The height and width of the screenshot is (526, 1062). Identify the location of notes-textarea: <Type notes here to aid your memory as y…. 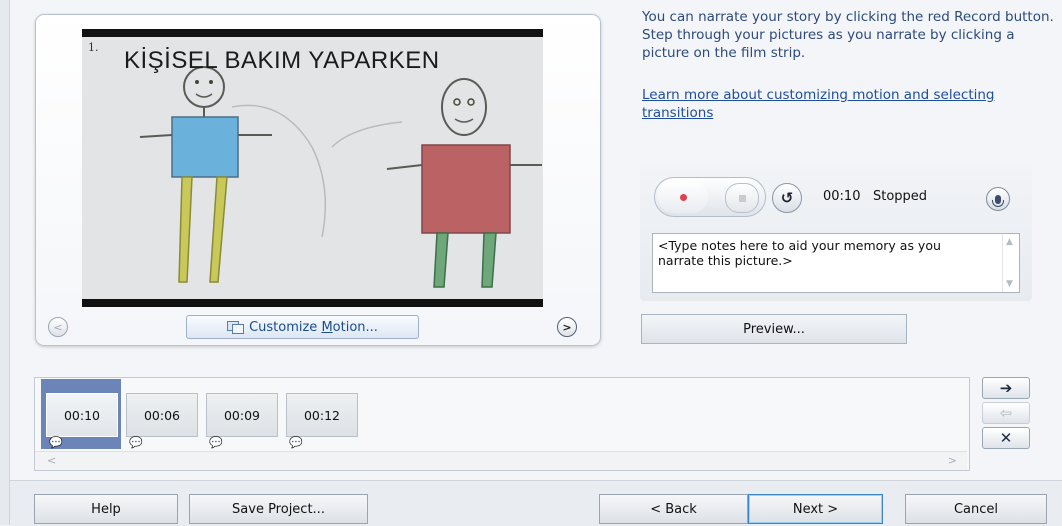
(836, 263).